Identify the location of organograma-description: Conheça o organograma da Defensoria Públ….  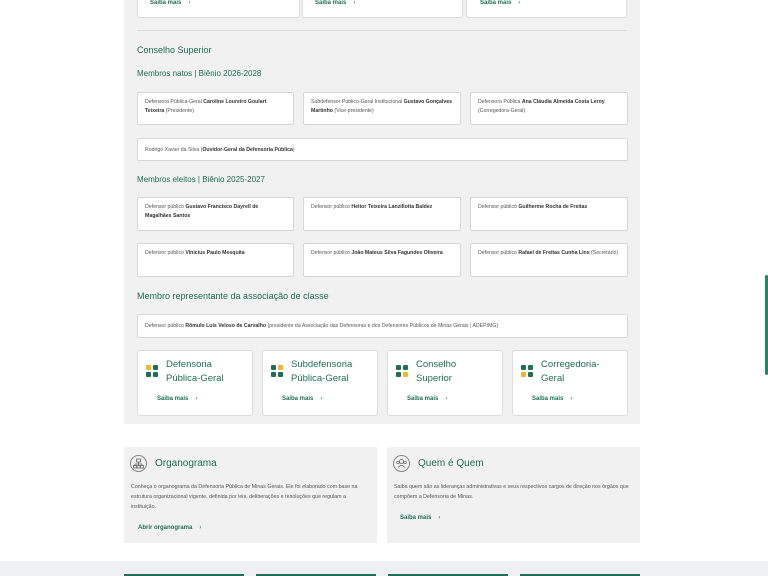
(244, 497).